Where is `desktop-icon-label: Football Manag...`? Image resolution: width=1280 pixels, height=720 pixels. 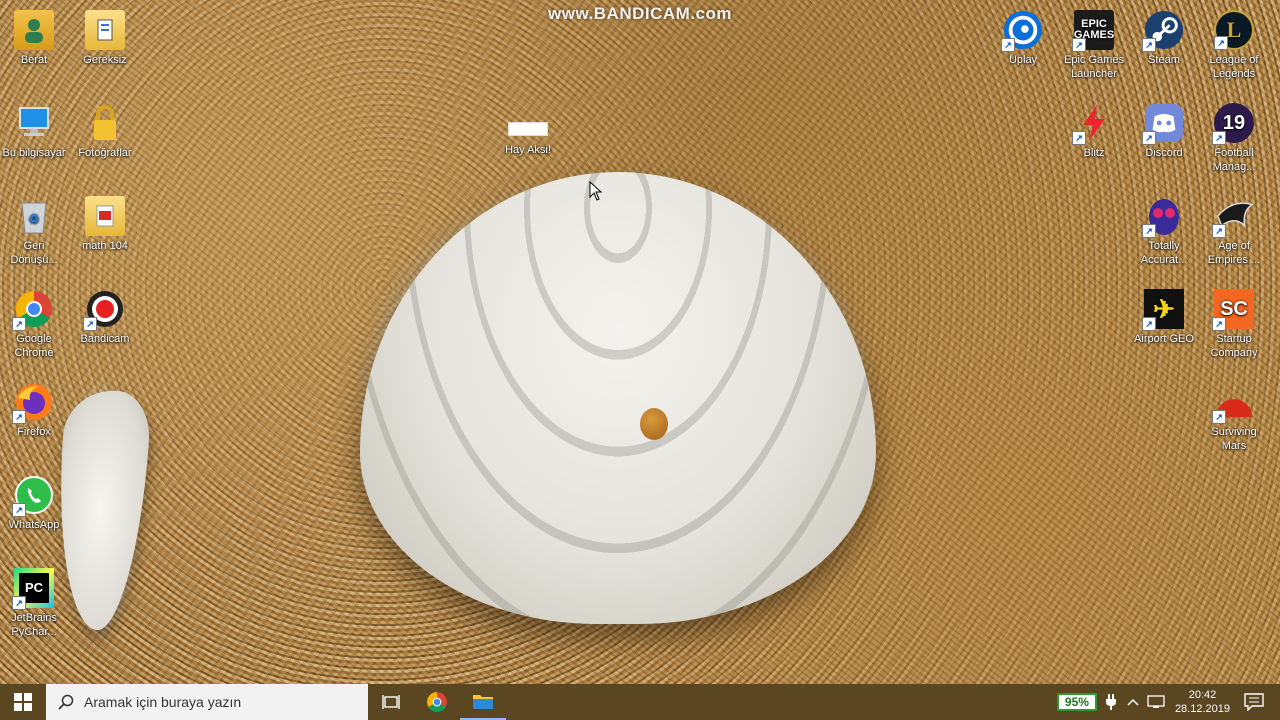
desktop-icon-label: Football Manag... is located at coordinates (1234, 160).